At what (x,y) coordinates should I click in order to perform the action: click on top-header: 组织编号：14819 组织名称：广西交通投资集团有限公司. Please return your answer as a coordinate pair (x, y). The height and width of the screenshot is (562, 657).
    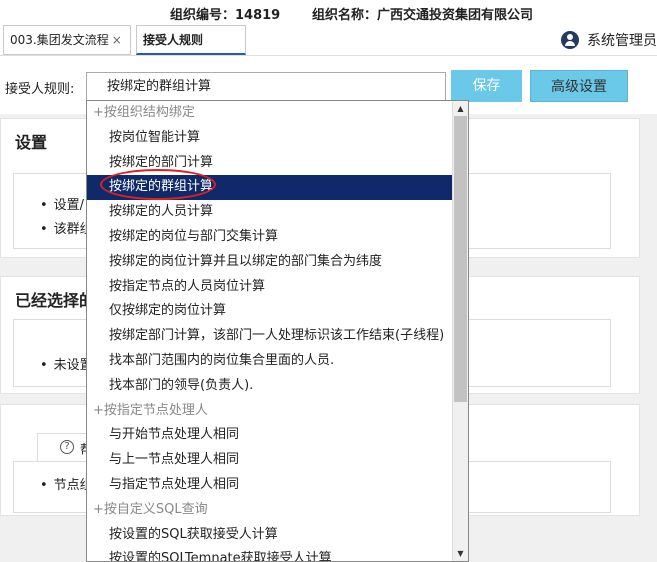
    Looking at the image, I should click on (328, 12).